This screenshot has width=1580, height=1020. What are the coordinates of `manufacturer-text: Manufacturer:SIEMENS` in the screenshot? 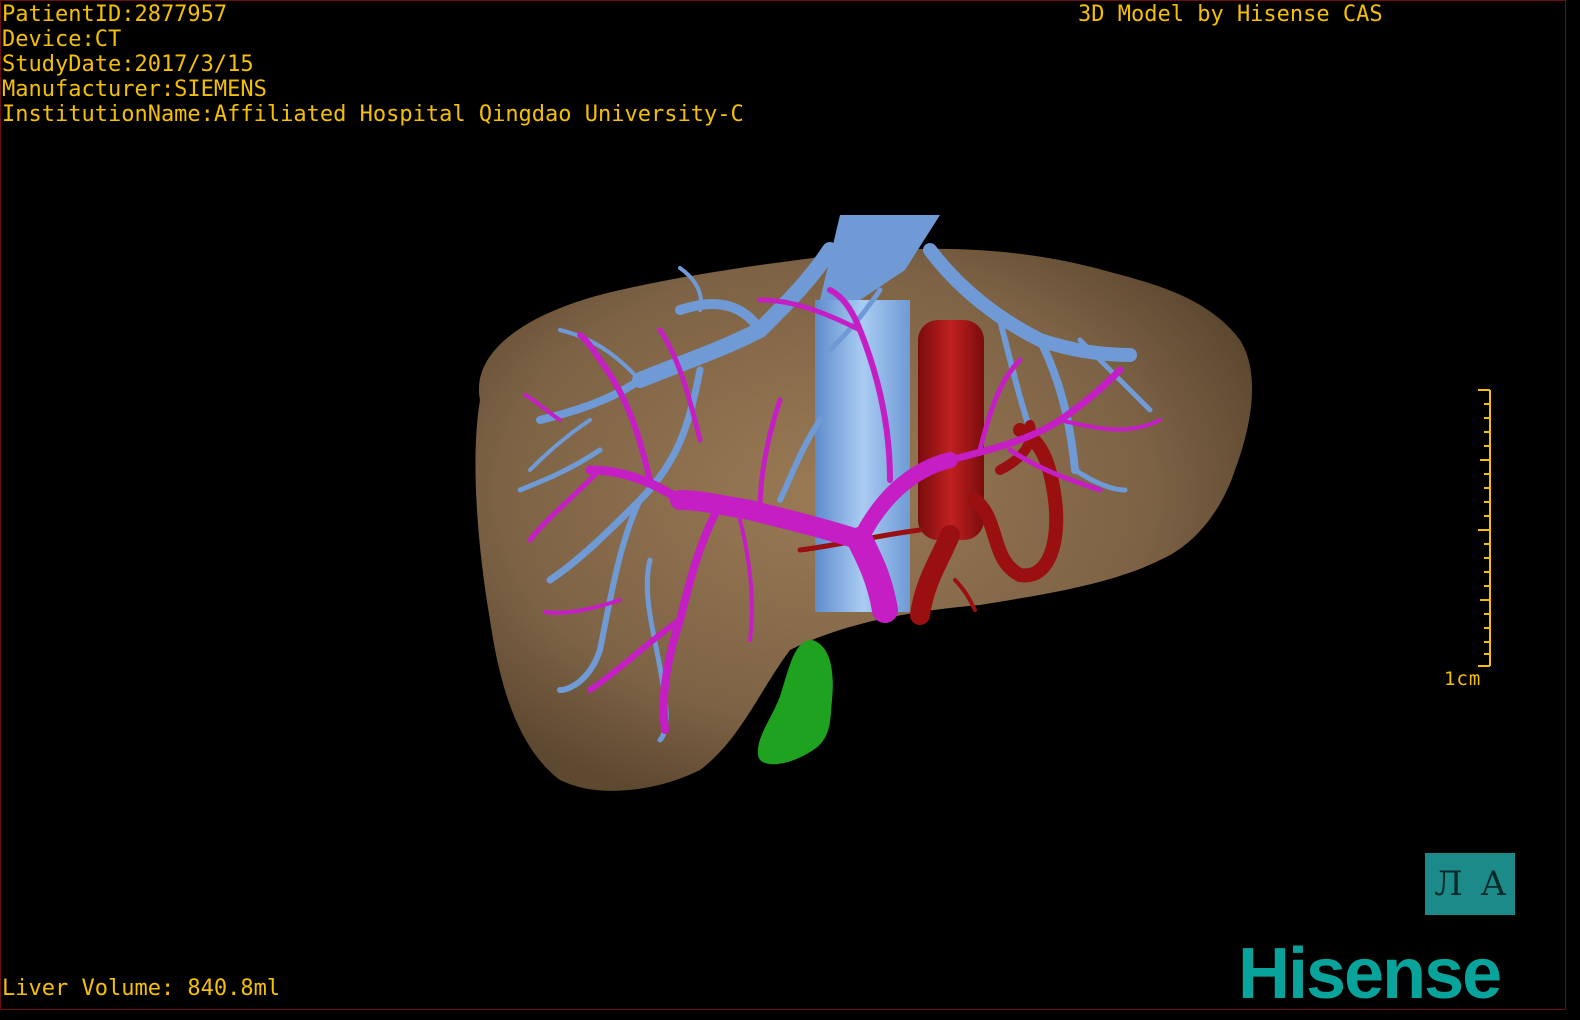 It's located at (134, 89).